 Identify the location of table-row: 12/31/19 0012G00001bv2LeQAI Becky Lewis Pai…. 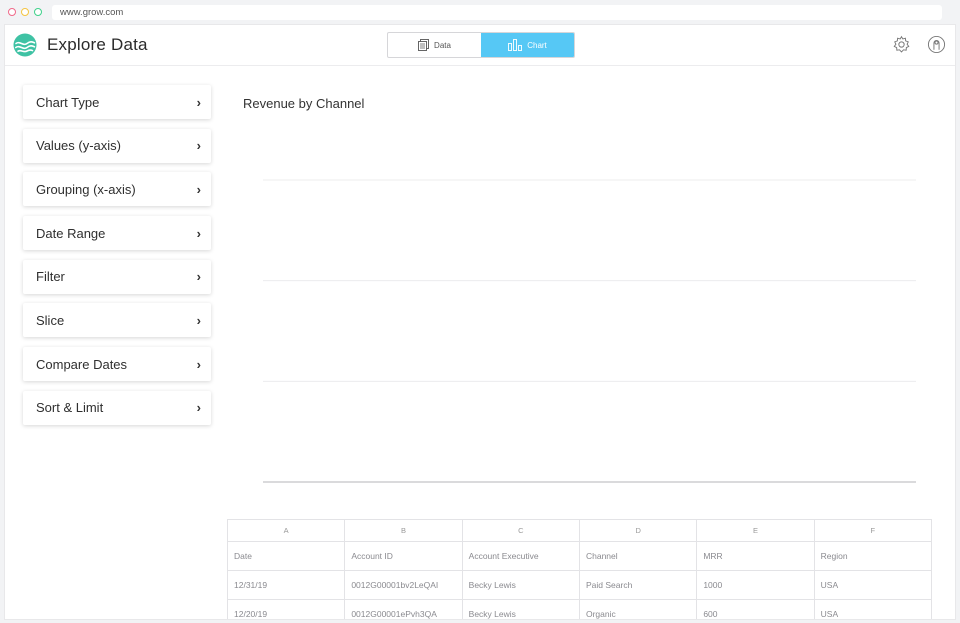
(579, 585).